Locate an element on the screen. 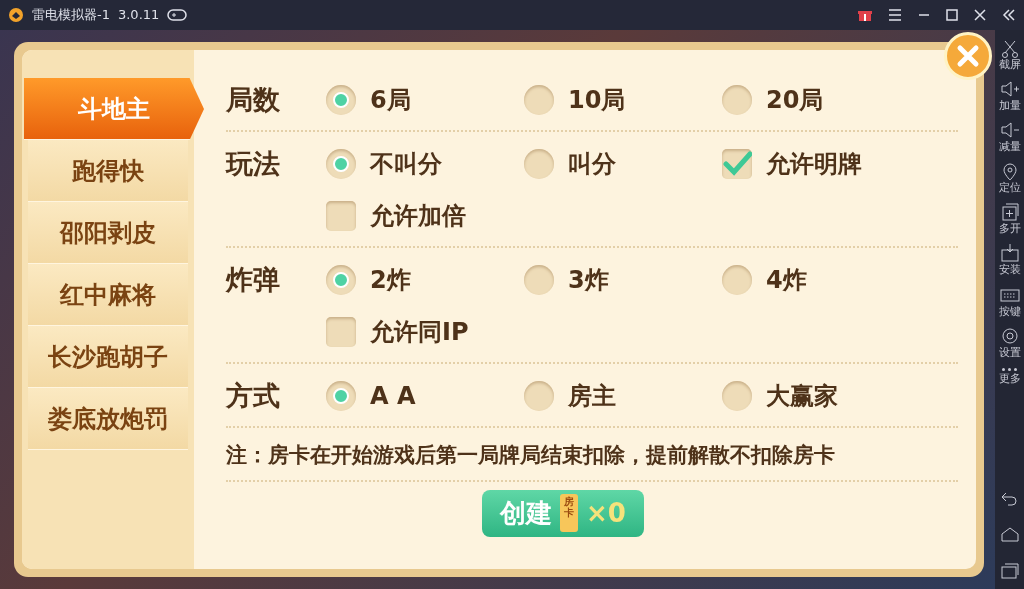 This screenshot has height=589, width=1024. radio-option: 不叫分 is located at coordinates (425, 164).